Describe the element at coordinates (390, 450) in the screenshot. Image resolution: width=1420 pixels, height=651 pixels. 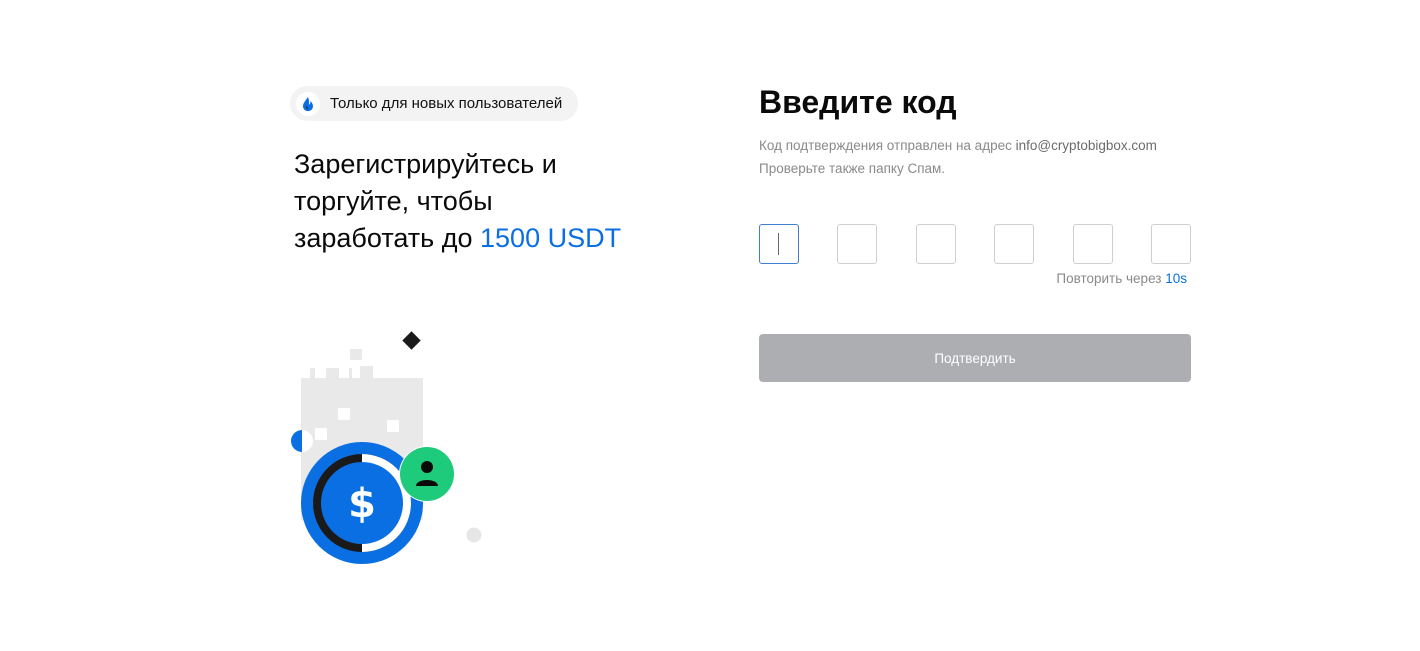
I see `dollar-coin-user-illustration: $` at that location.